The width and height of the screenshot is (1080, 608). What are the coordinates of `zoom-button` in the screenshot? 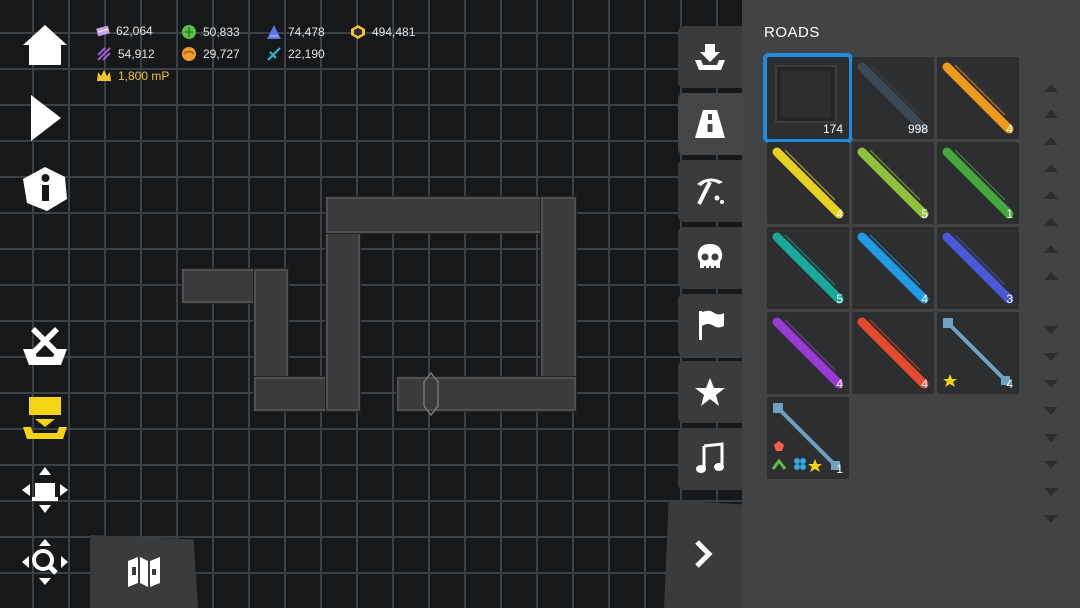 It's located at (45, 562).